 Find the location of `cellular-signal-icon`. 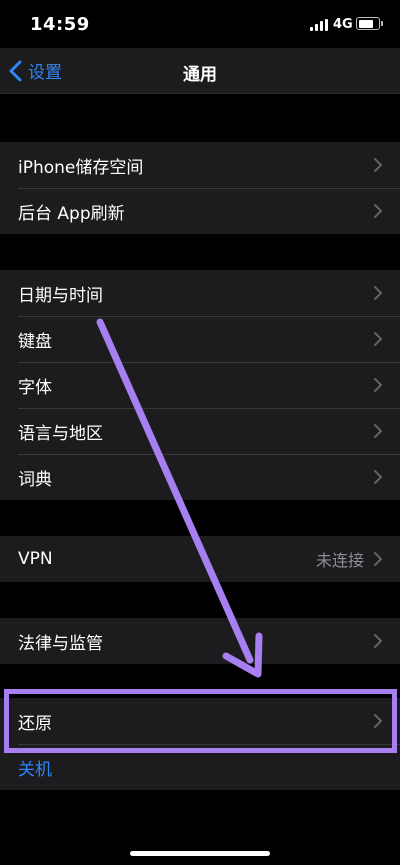

cellular-signal-icon is located at coordinates (319, 25).